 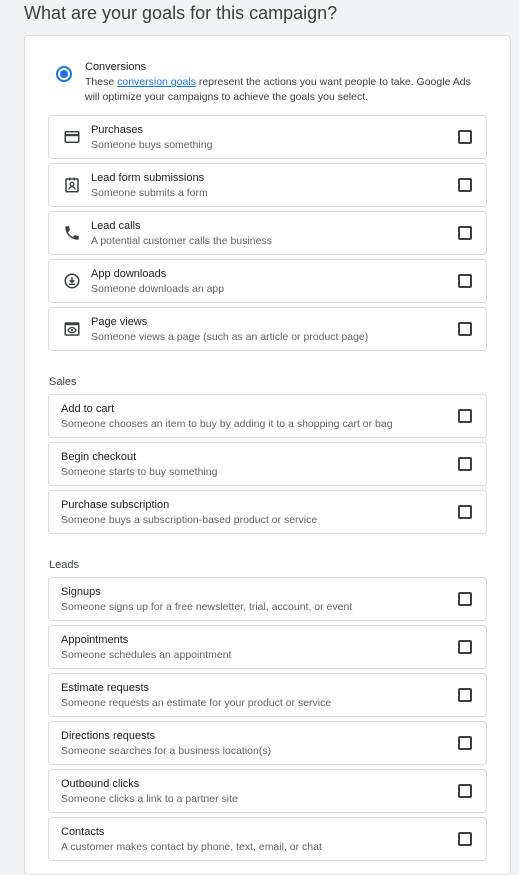 I want to click on conversions-title: Conversions, so click(x=116, y=67).